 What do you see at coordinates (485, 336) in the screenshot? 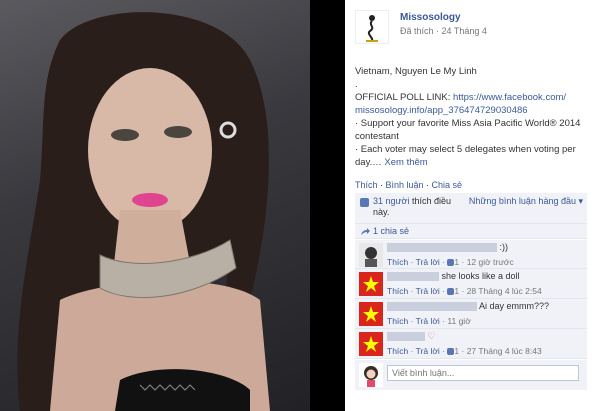
I see `comment-text-line: ♡` at bounding box center [485, 336].